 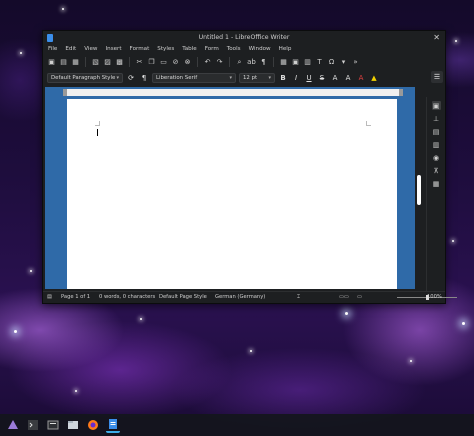 I want to click on terminal-icon, so click(x=33, y=425).